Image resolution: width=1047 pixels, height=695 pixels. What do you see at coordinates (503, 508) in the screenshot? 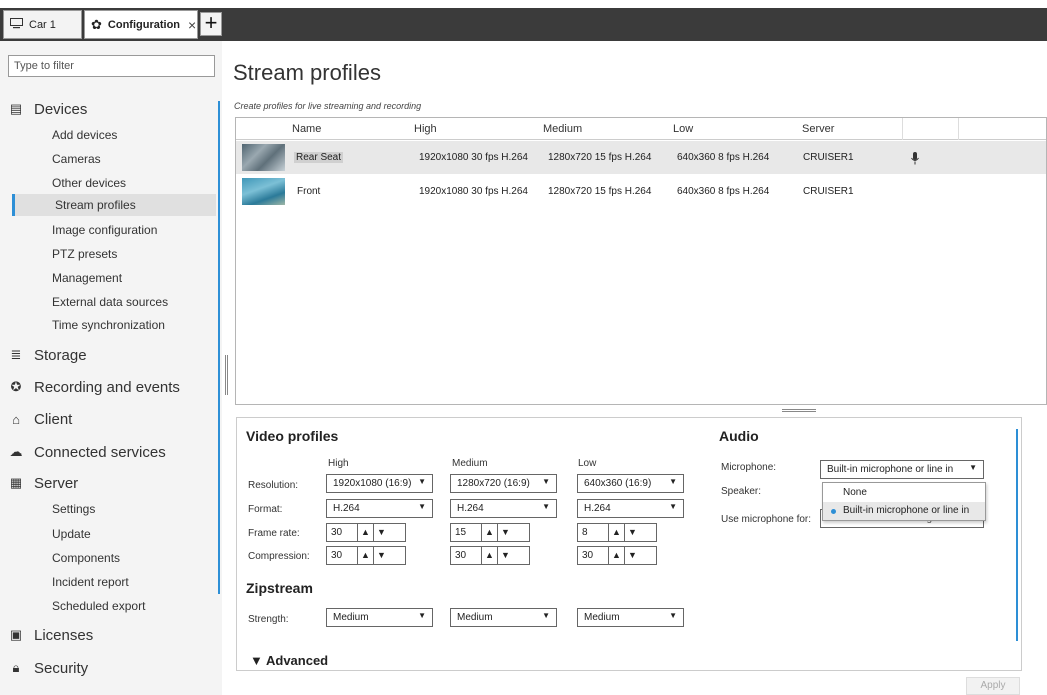
I see `medium-format-select: H.264 ▼` at bounding box center [503, 508].